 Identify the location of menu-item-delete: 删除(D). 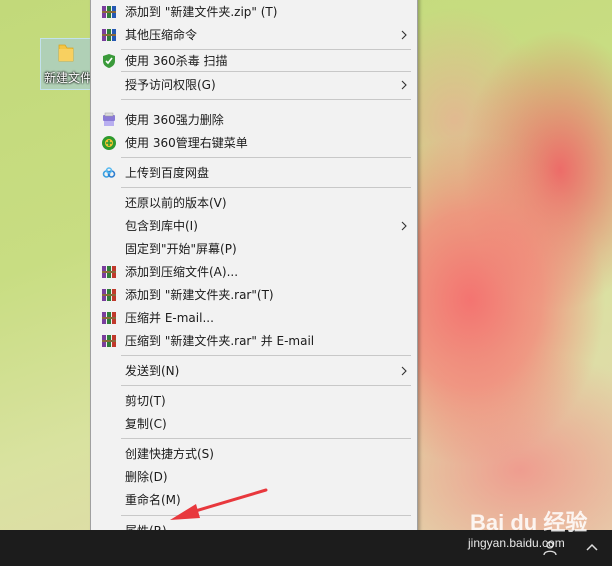
(254, 477).